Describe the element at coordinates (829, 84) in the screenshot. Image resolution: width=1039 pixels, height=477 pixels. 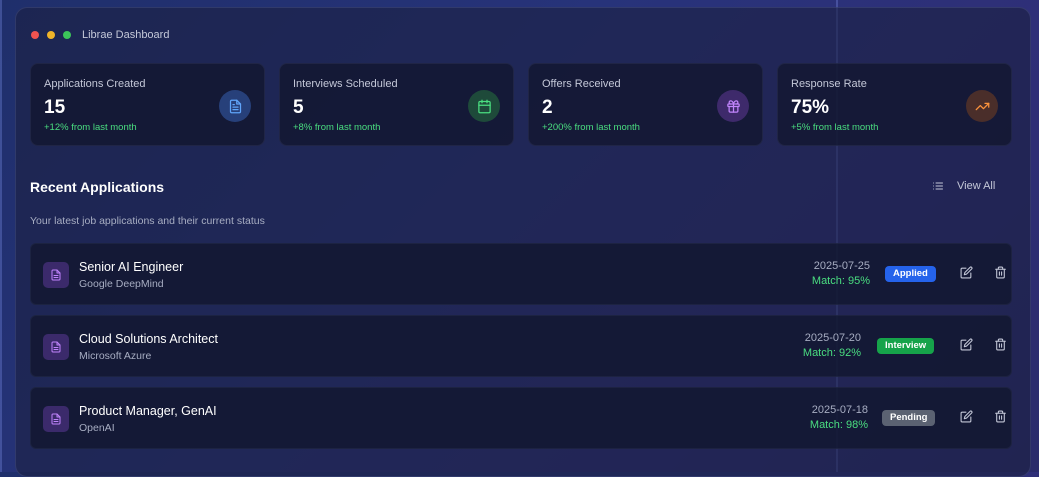
I see `stat-label: Response Rate` at that location.